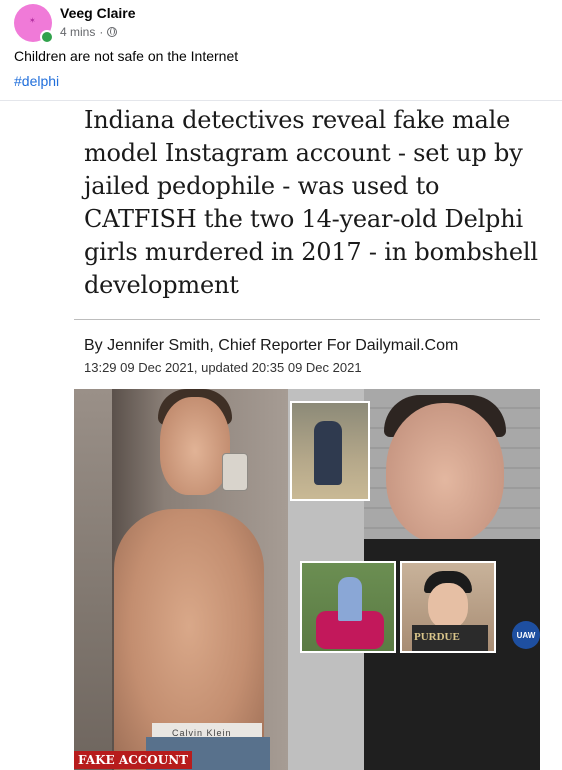  I want to click on atv-rider, so click(350, 599).